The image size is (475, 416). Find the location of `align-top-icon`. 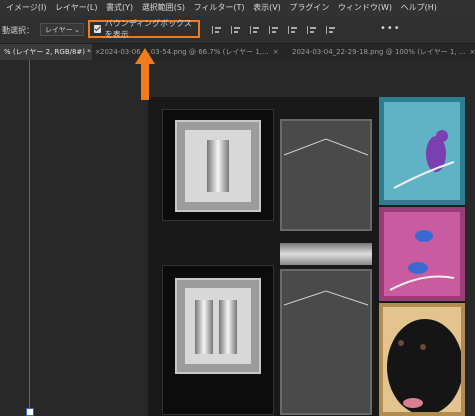

align-top-icon is located at coordinates (274, 30).